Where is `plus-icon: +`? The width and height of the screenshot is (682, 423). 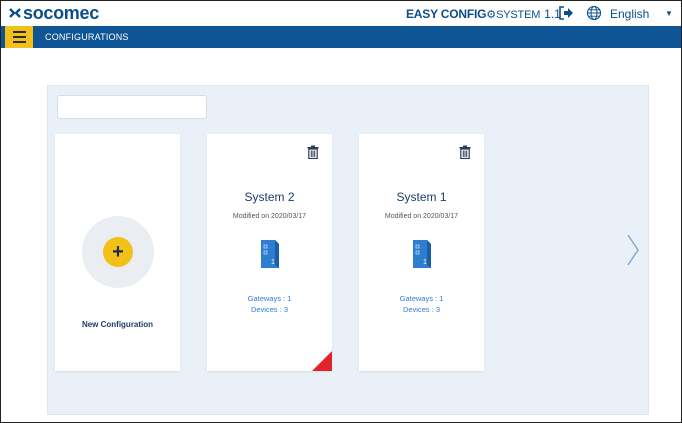
plus-icon: + is located at coordinates (118, 252).